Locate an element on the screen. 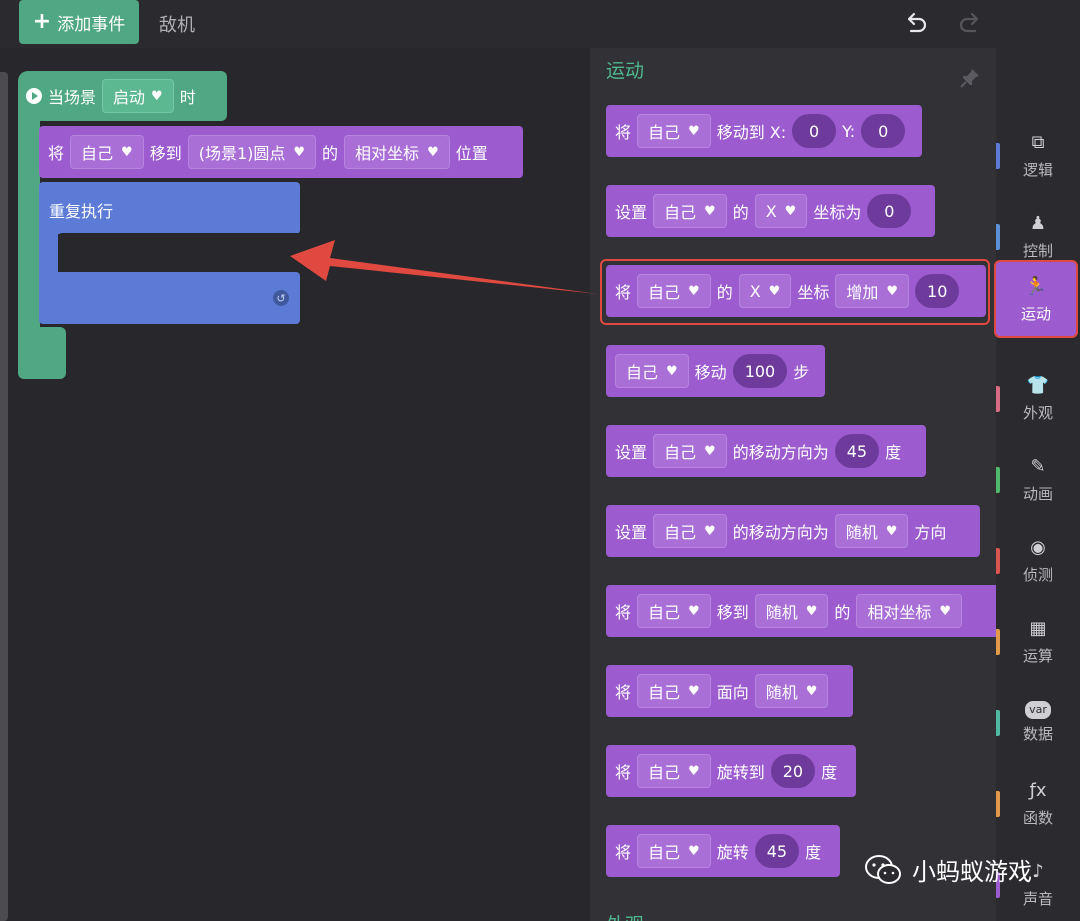  palette-motion-block: 设置 自己 ♥ 的移动方向为 随机 ♥ 方向 is located at coordinates (793, 531).